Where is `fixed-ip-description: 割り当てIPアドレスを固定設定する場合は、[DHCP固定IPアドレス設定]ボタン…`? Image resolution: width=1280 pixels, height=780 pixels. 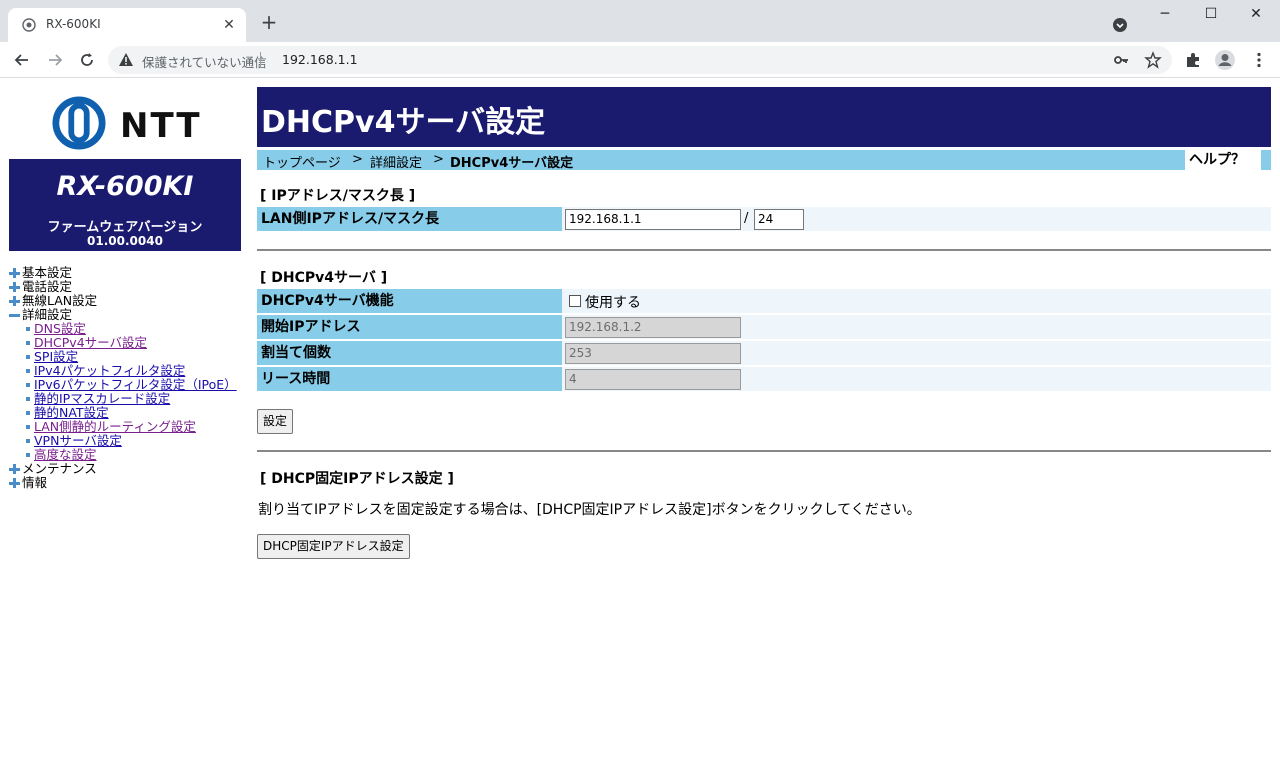 fixed-ip-description: 割り当てIPアドレスを固定設定する場合は、[DHCP固定IPアドレス設定]ボタン… is located at coordinates (589, 510).